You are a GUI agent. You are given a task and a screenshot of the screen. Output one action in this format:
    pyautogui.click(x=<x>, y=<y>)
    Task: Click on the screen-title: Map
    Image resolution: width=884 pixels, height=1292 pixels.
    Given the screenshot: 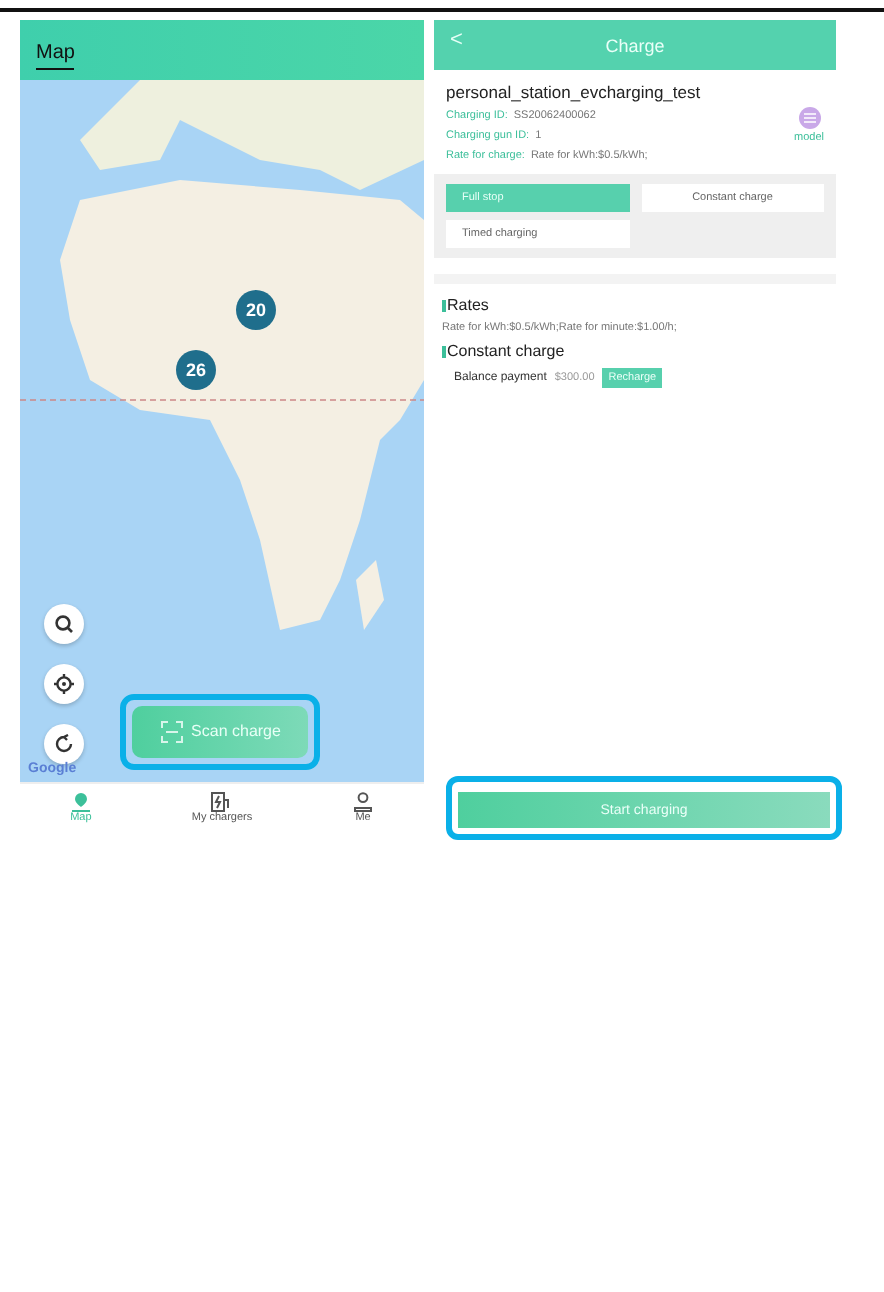 What is the action you would take?
    pyautogui.click(x=55, y=55)
    